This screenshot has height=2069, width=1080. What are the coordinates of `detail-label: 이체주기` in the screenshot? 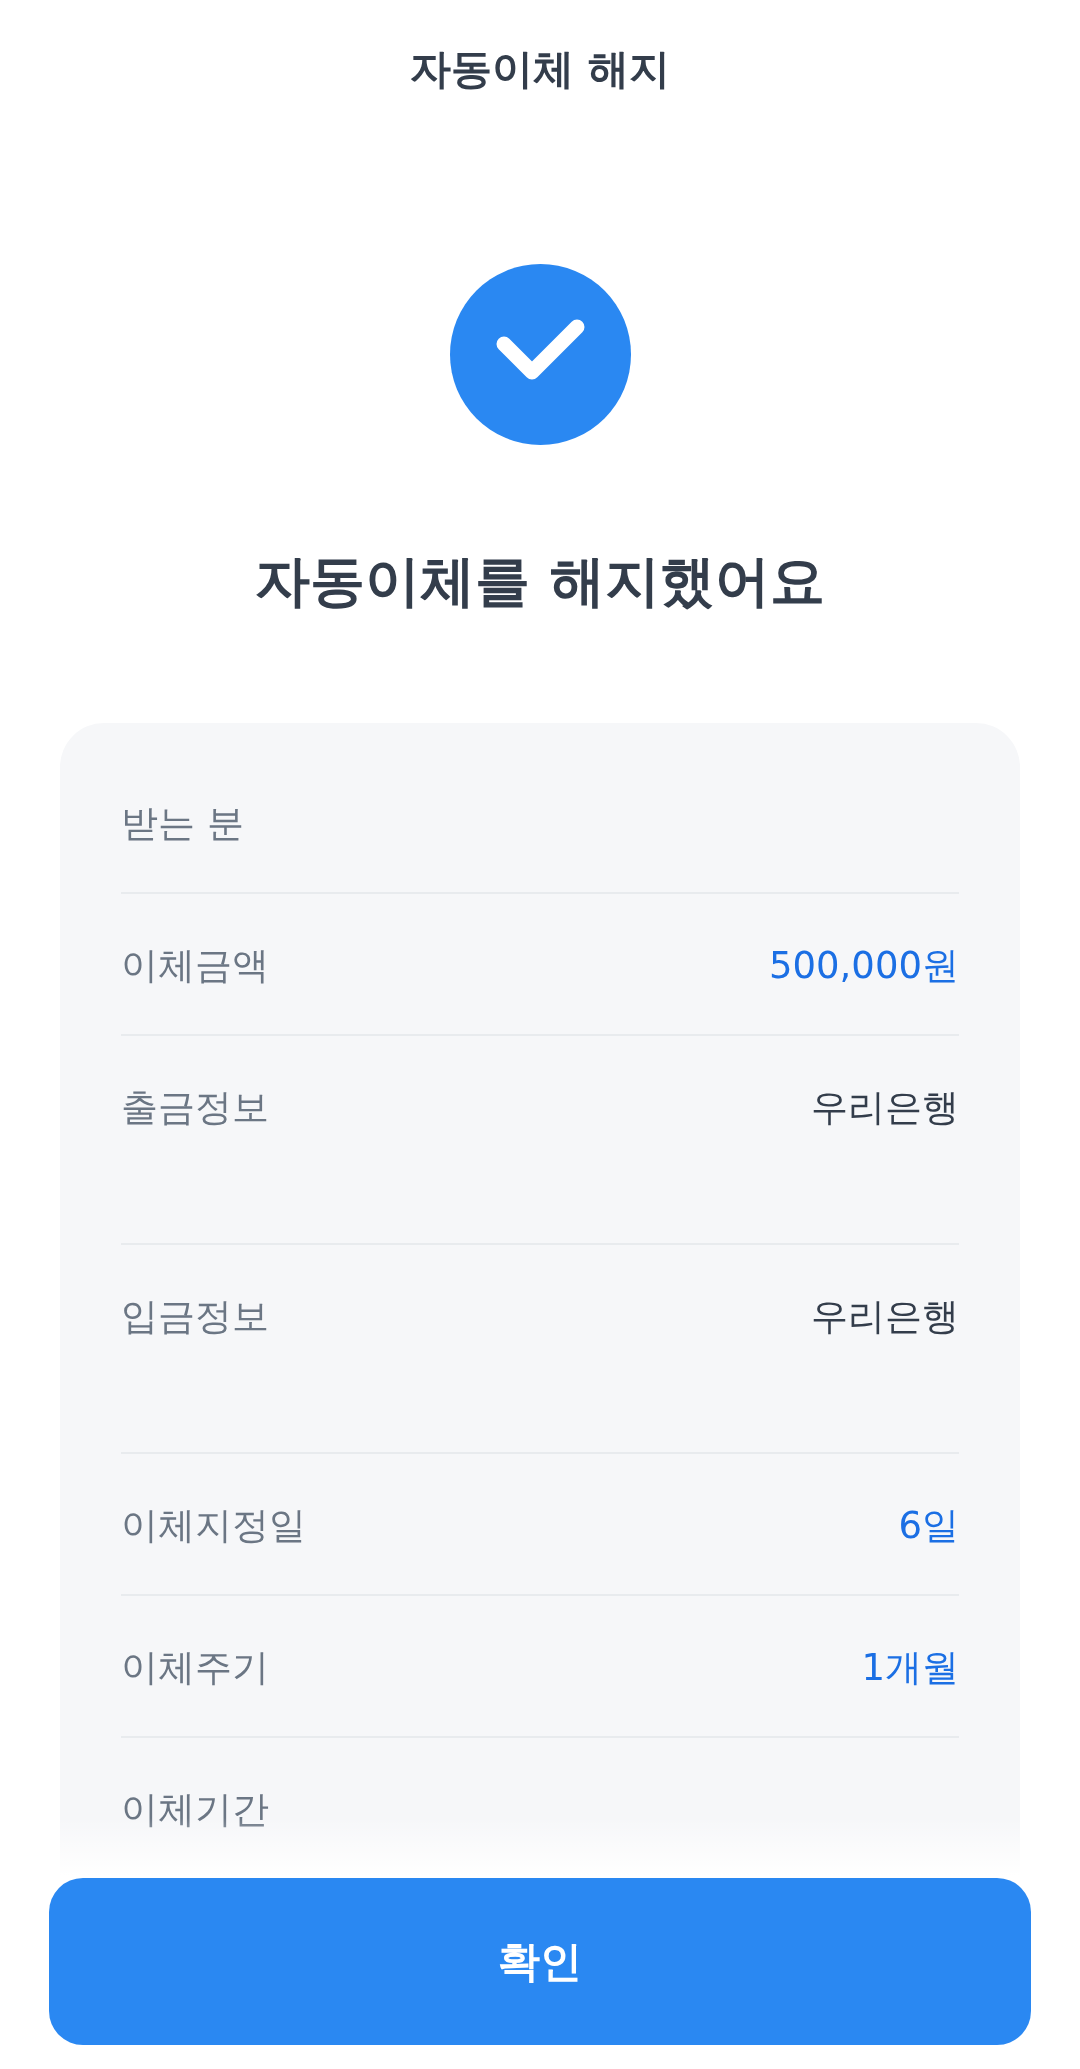 It's located at (195, 1668).